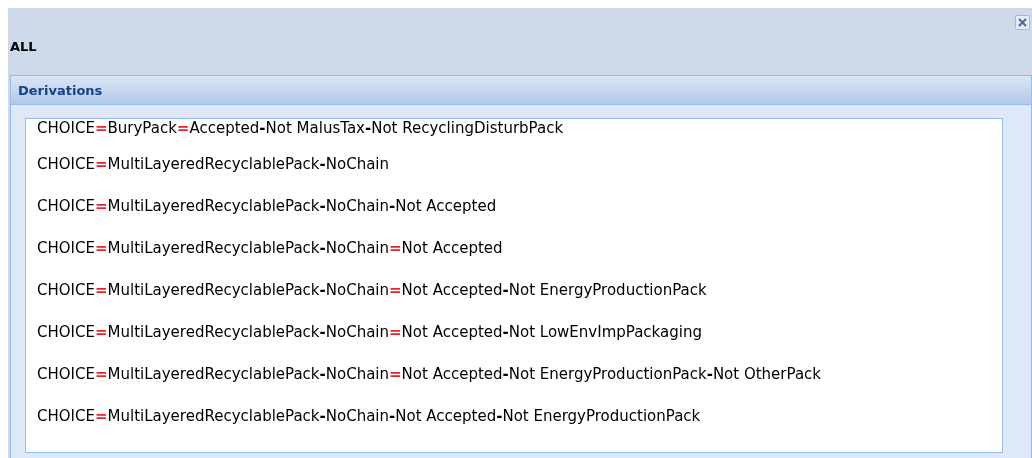 The image size is (1032, 458). Describe the element at coordinates (213, 164) in the screenshot. I see `derivation-text: CHOICE=MultiLayeredRecyclablePack-NoChain` at that location.